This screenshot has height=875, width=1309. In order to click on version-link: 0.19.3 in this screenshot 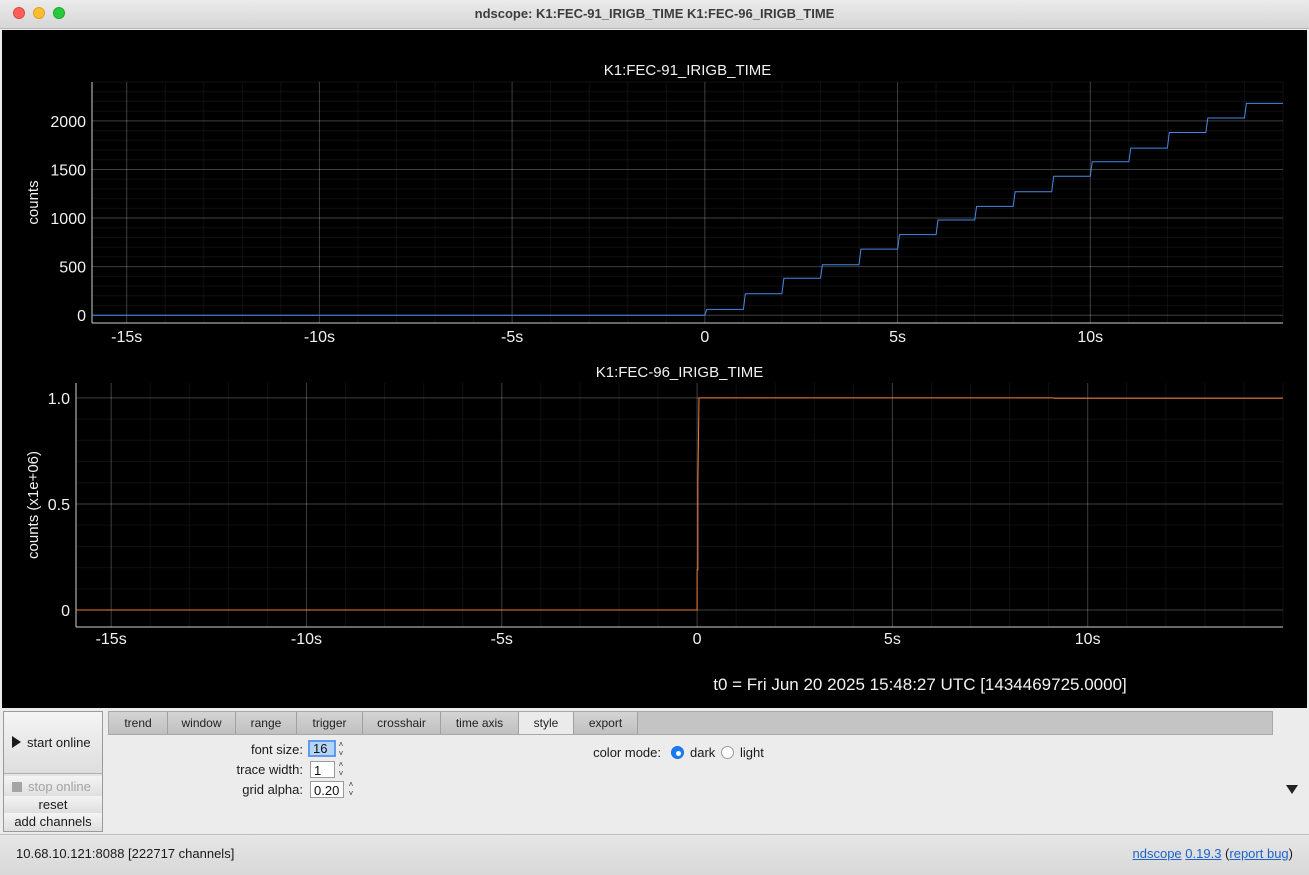, I will do `click(1203, 853)`.